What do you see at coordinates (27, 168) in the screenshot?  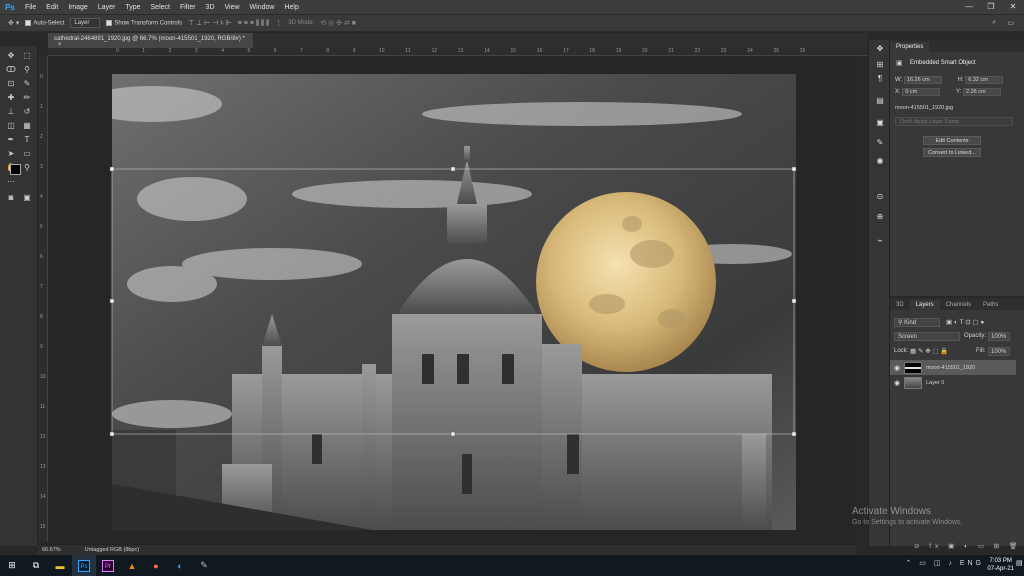 I see `zoom-tool-icon: ⚲` at bounding box center [27, 168].